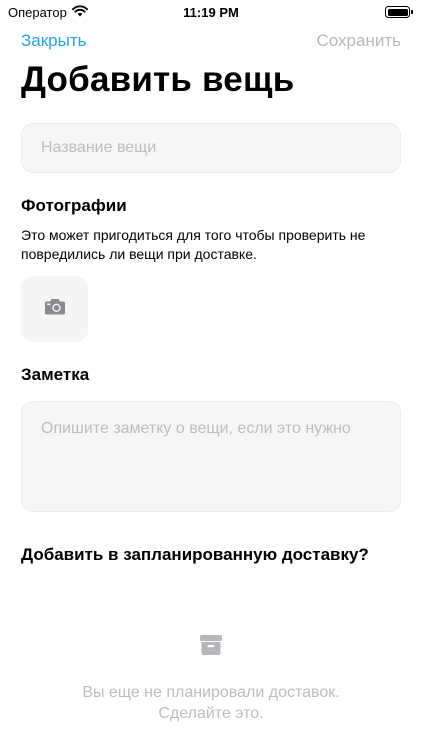  What do you see at coordinates (211, 647) in the screenshot?
I see `archive-box-icon` at bounding box center [211, 647].